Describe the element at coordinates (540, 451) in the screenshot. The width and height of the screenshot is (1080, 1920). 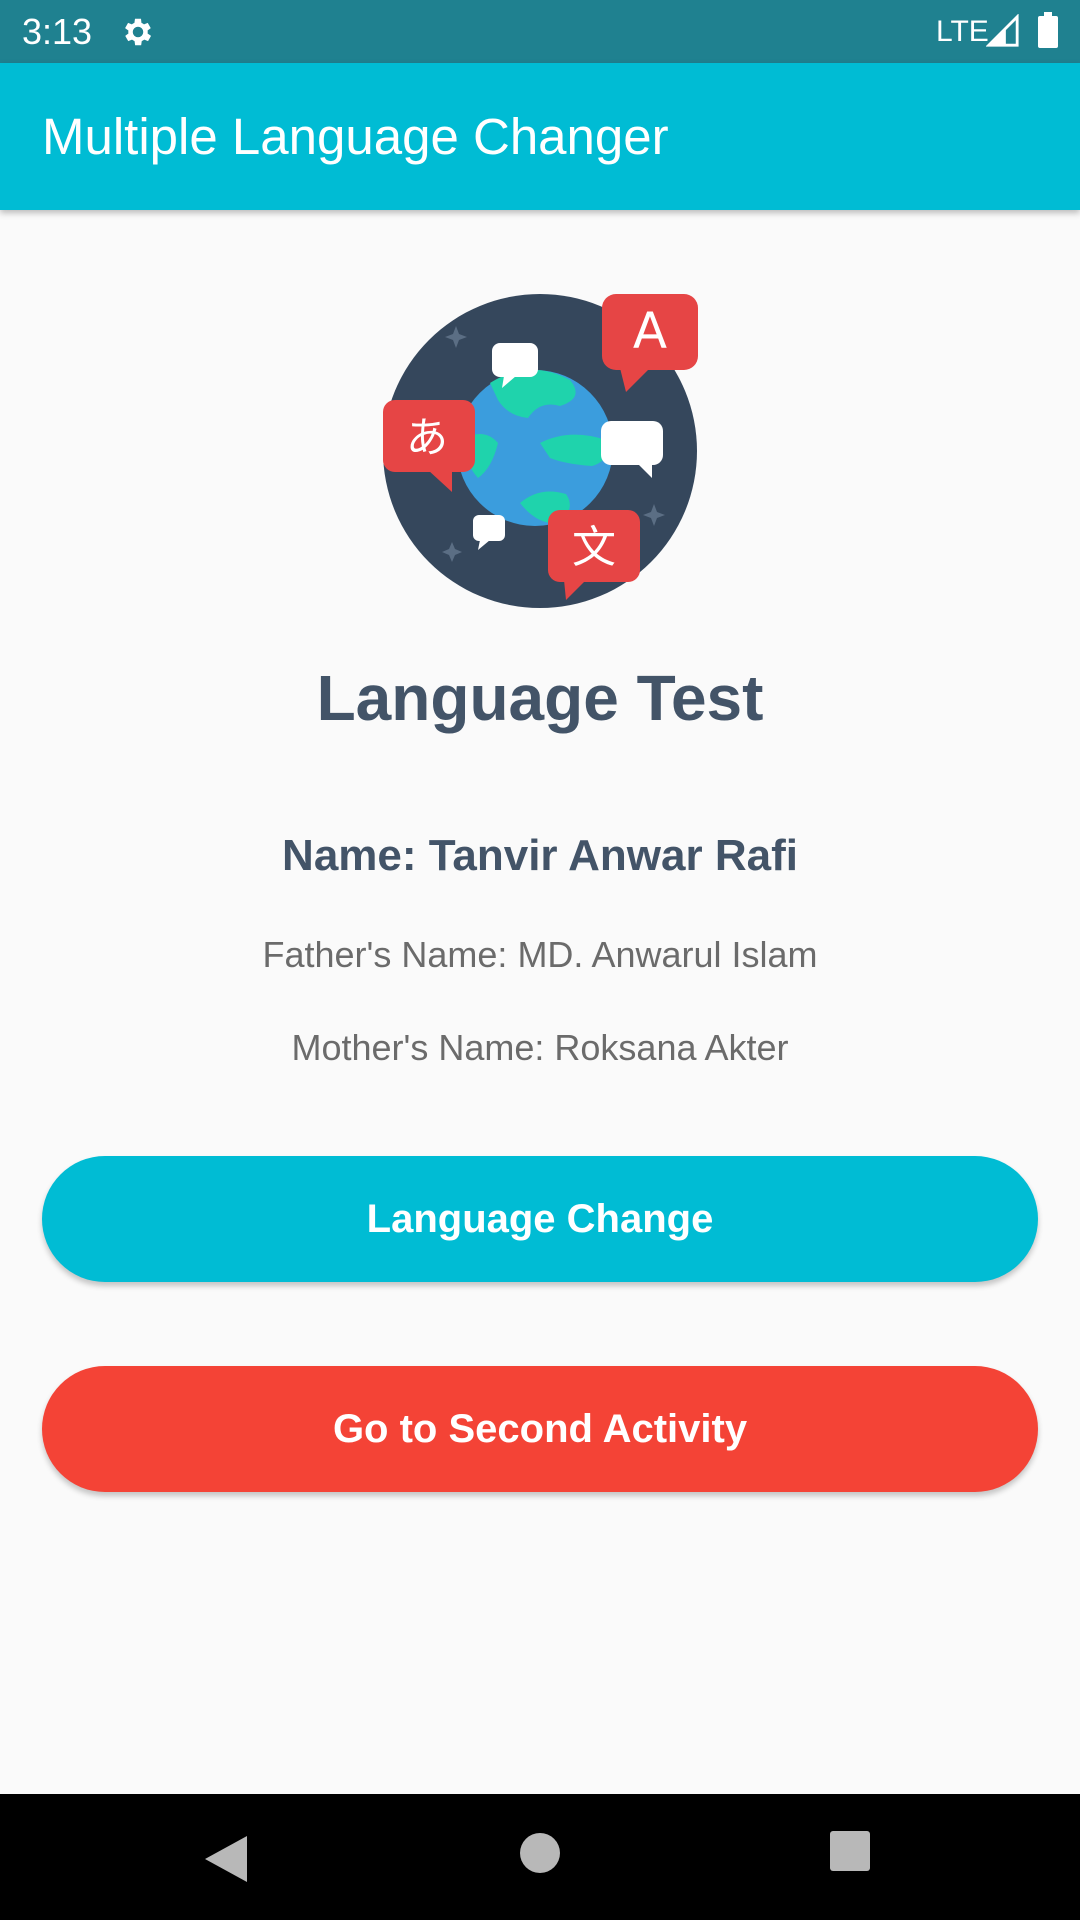
I see `language-globe-logo: A あ 文` at that location.